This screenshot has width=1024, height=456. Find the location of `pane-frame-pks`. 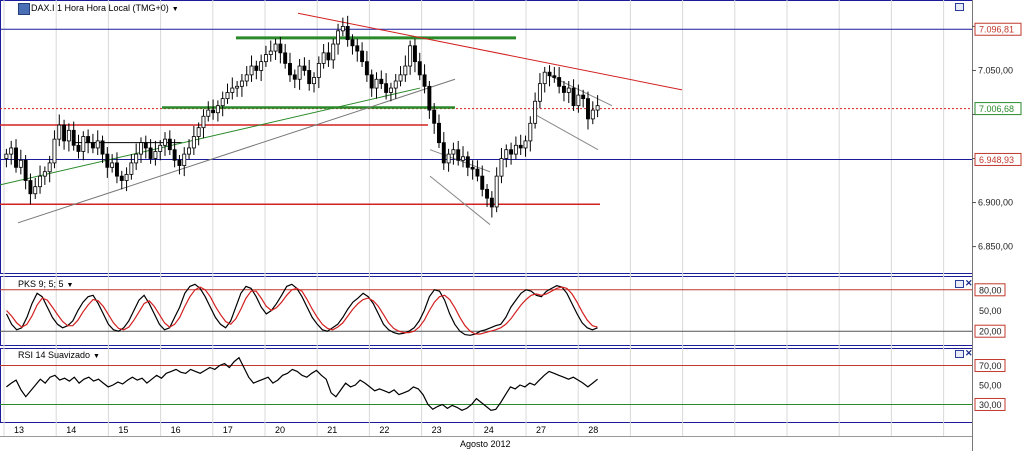

pane-frame-pks is located at coordinates (486, 311).